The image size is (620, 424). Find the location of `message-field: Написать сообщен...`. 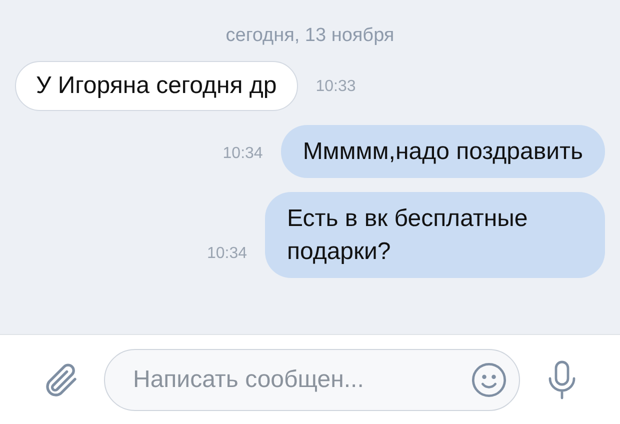

message-field: Написать сообщен... is located at coordinates (312, 379).